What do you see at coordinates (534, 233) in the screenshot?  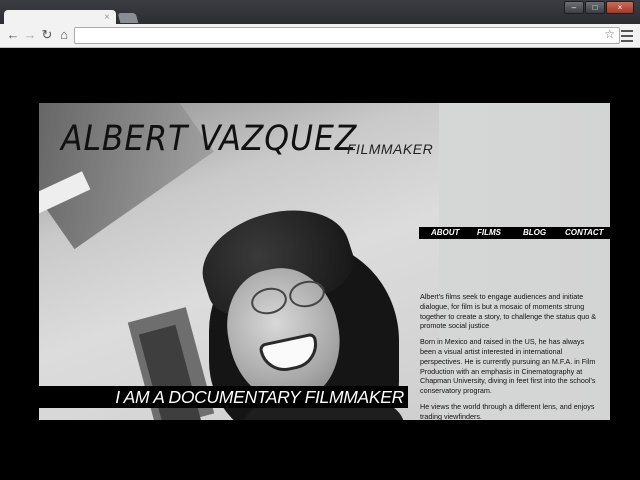 I see `nav-blog-link: BLOG` at bounding box center [534, 233].